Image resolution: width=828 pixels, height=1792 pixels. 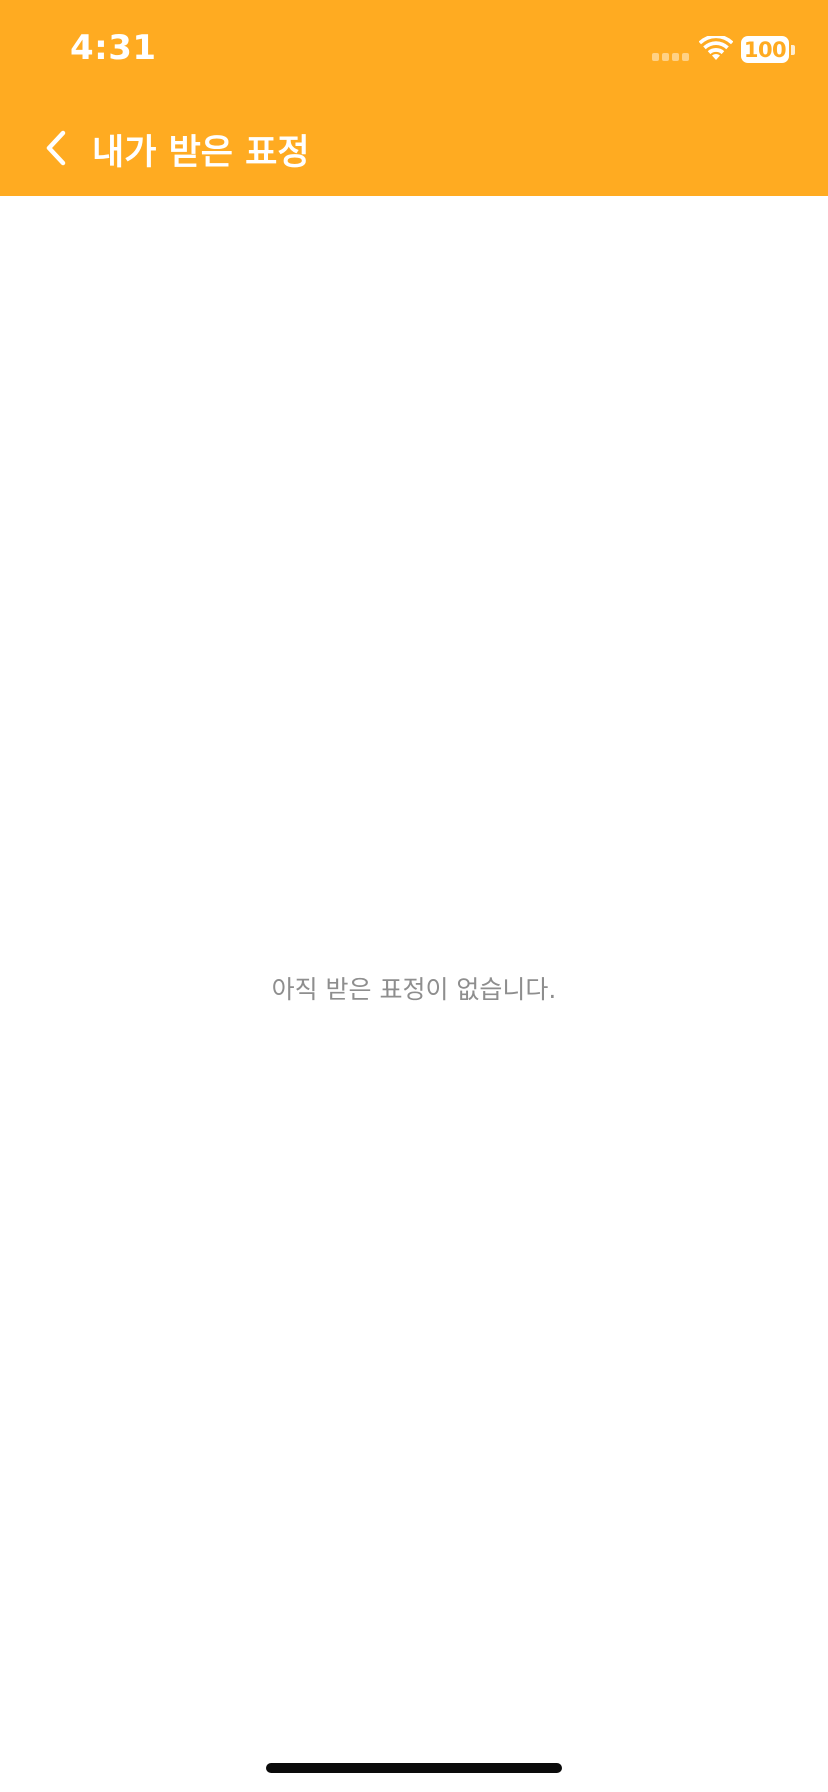 I want to click on empty-state-message: 아직 받은 표정이 없습니다., so click(x=414, y=989).